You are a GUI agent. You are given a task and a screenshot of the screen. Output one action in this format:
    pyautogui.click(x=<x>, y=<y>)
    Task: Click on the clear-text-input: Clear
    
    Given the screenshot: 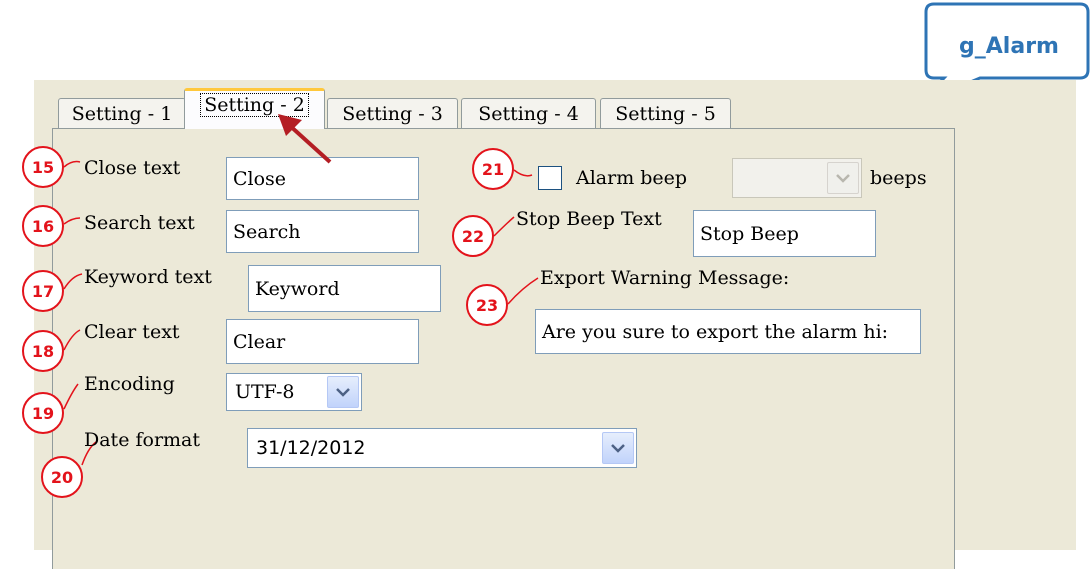 What is the action you would take?
    pyautogui.click(x=322, y=341)
    